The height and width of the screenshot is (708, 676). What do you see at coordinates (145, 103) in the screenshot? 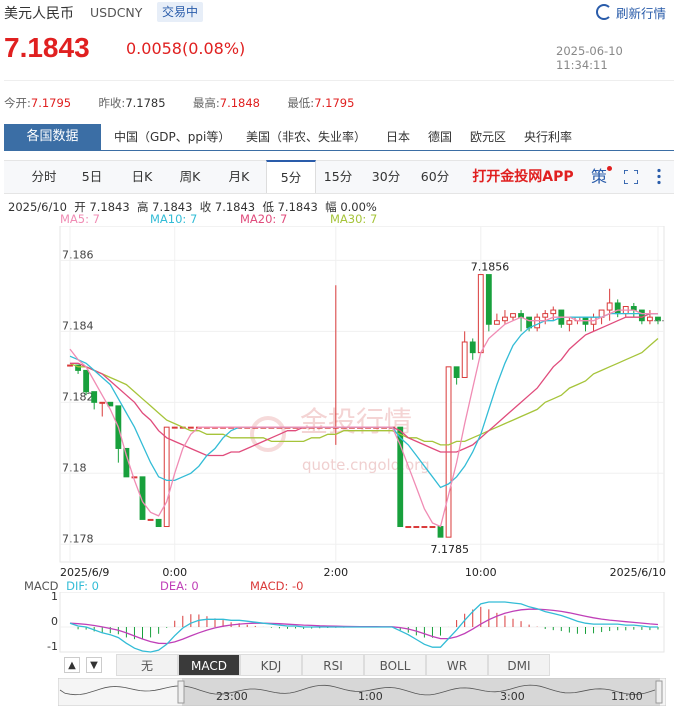
I see `prev-close-value: 7.1785` at bounding box center [145, 103].